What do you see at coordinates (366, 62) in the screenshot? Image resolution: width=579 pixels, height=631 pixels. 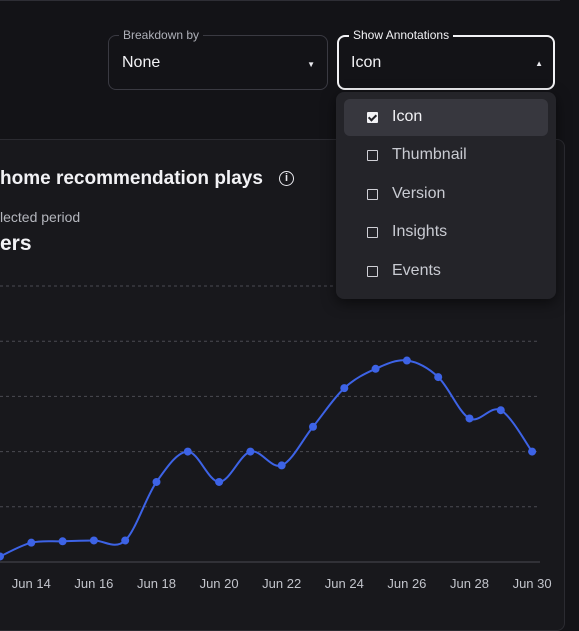 I see `show-annotations-value: Icon` at bounding box center [366, 62].